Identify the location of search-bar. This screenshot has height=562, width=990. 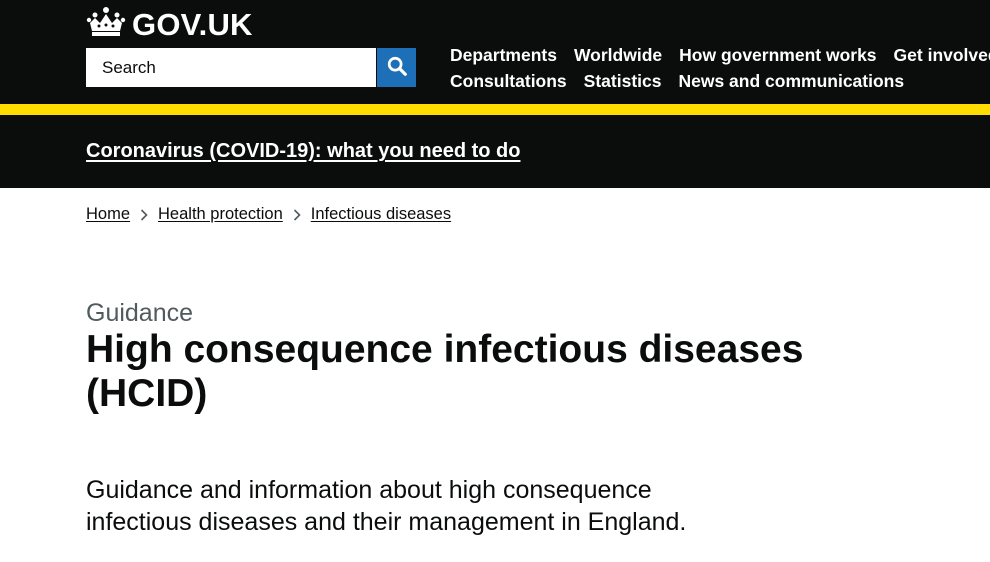
(251, 67).